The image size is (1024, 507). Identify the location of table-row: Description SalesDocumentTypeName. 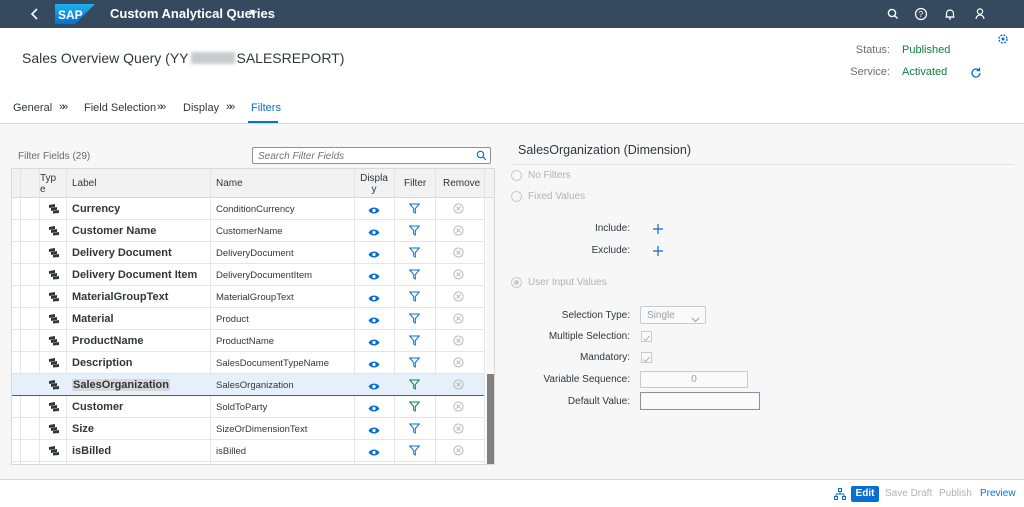
(248, 363).